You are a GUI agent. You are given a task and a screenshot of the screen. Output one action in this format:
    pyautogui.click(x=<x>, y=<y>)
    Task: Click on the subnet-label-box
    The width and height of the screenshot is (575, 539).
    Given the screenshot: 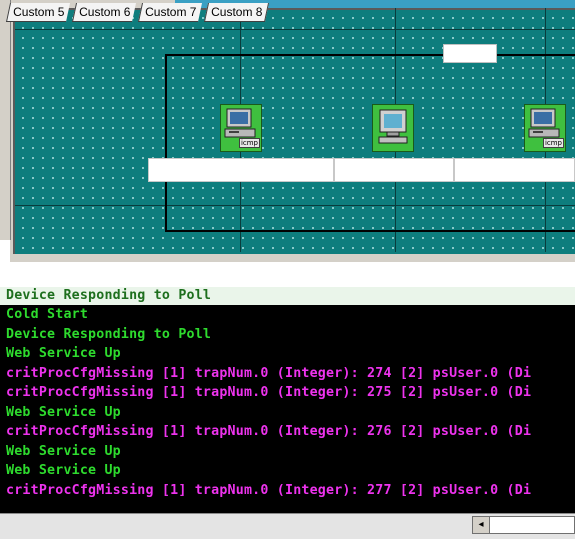 What is the action you would take?
    pyautogui.click(x=470, y=53)
    